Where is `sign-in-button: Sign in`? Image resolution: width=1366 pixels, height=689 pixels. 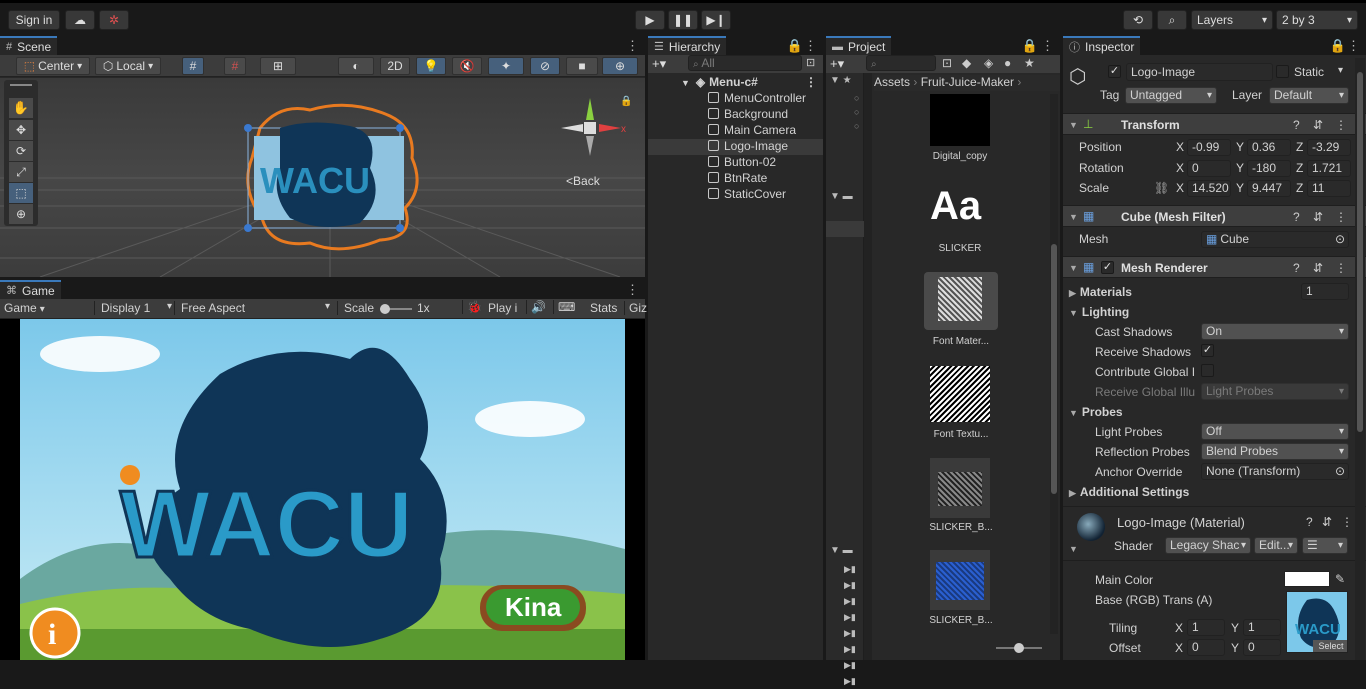 sign-in-button: Sign in is located at coordinates (34, 20).